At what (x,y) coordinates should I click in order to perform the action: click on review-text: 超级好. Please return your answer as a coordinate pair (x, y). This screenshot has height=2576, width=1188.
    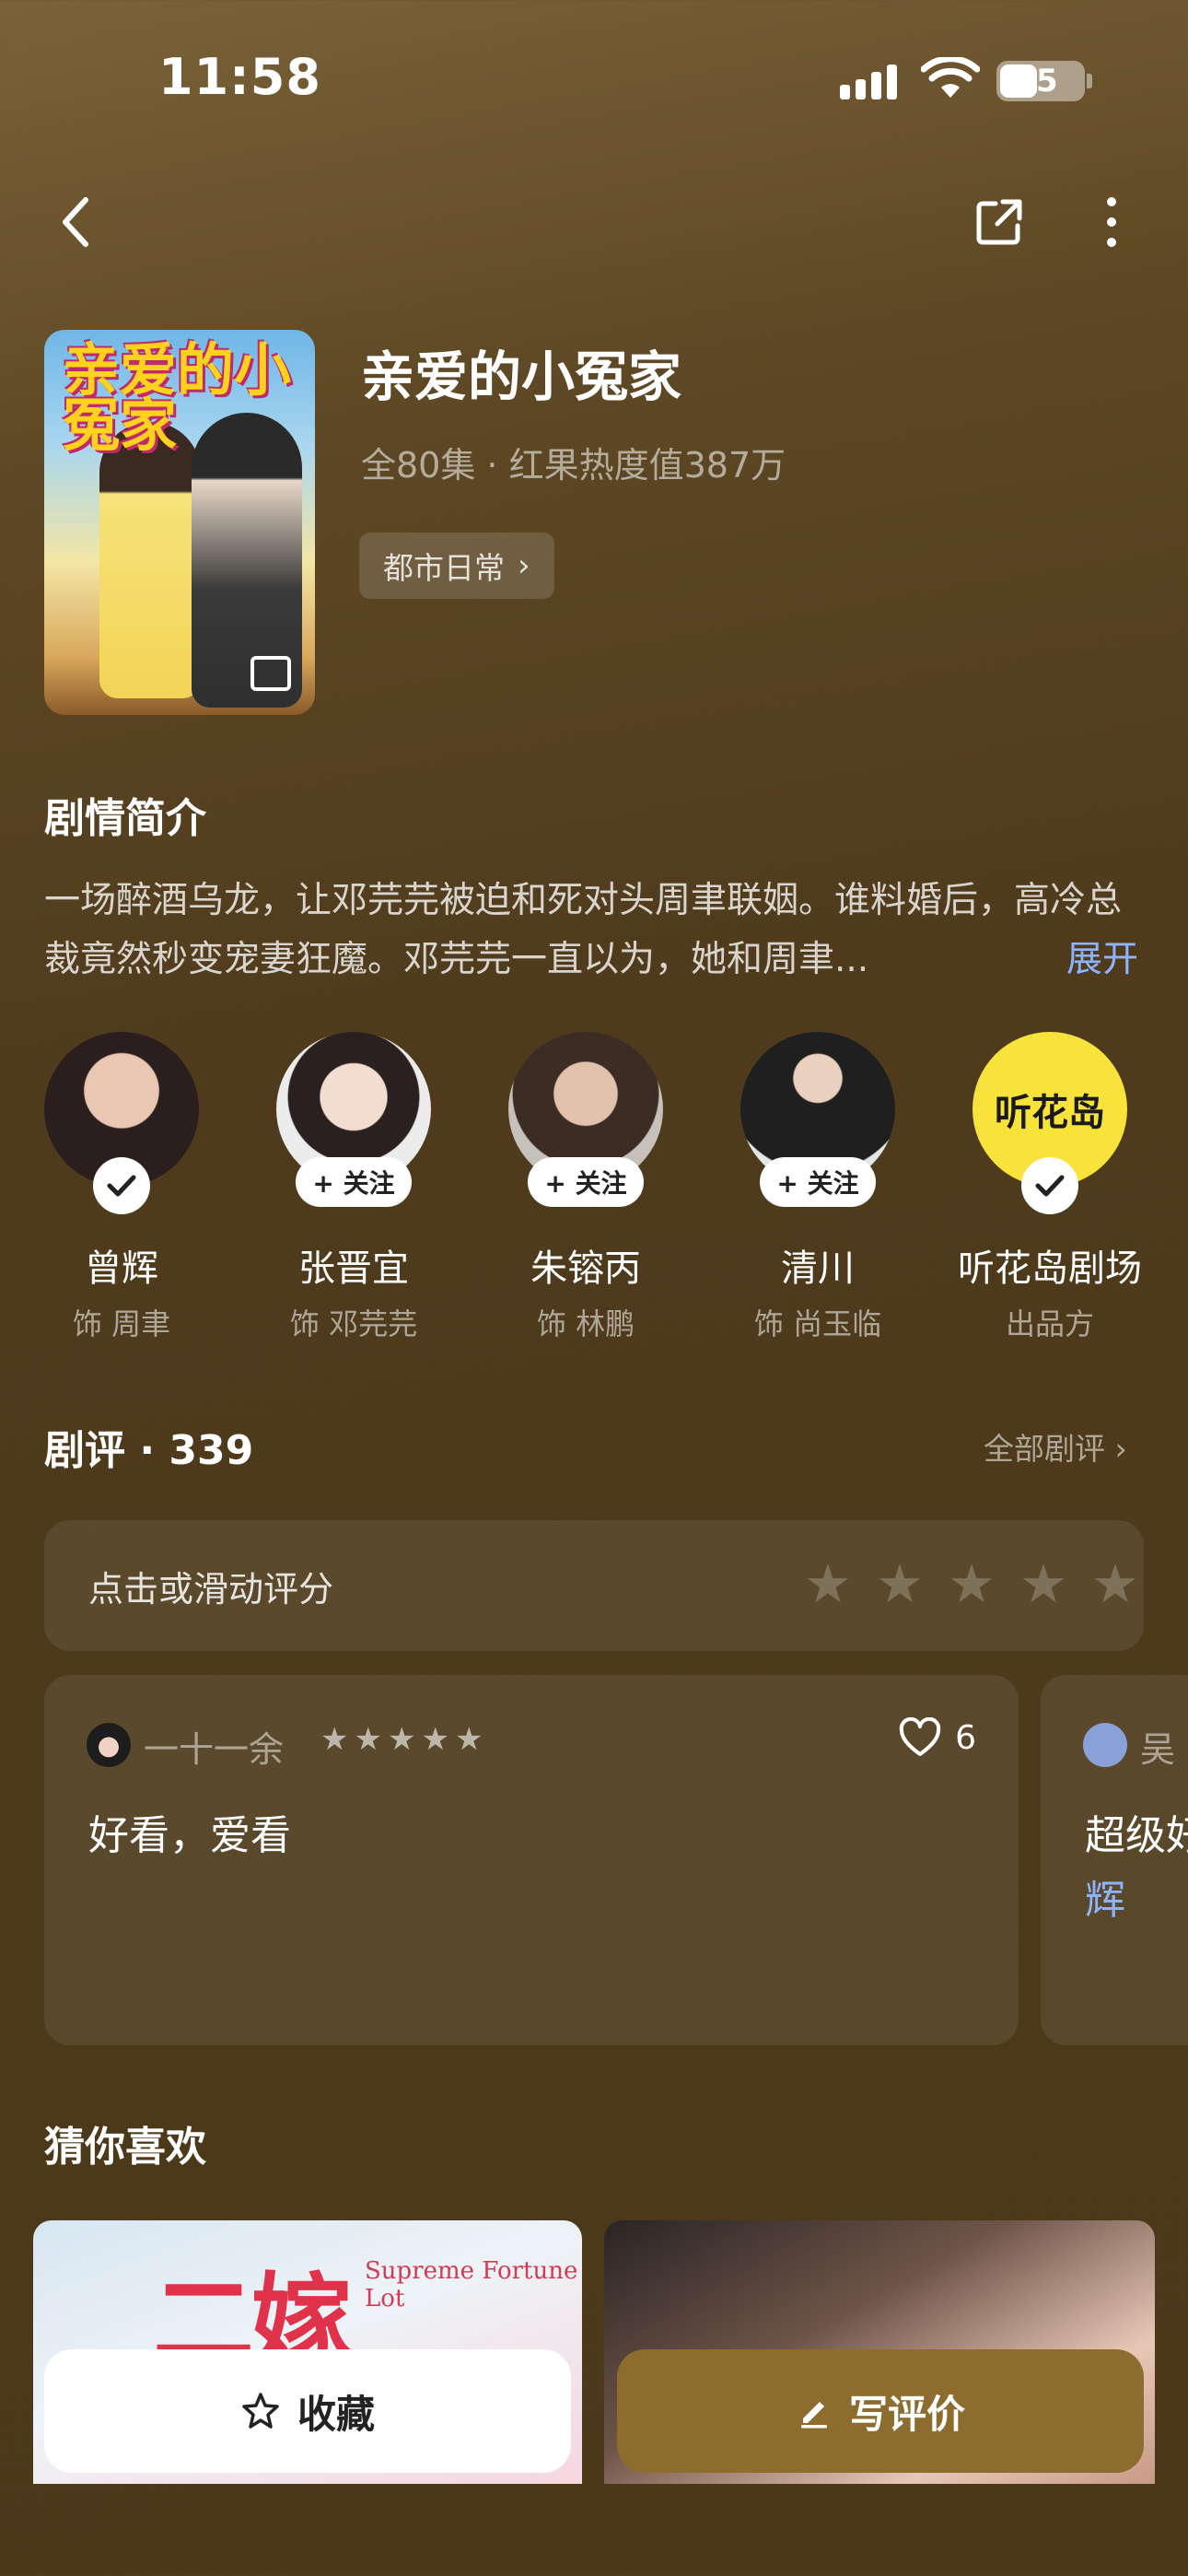
    Looking at the image, I should click on (1136, 1835).